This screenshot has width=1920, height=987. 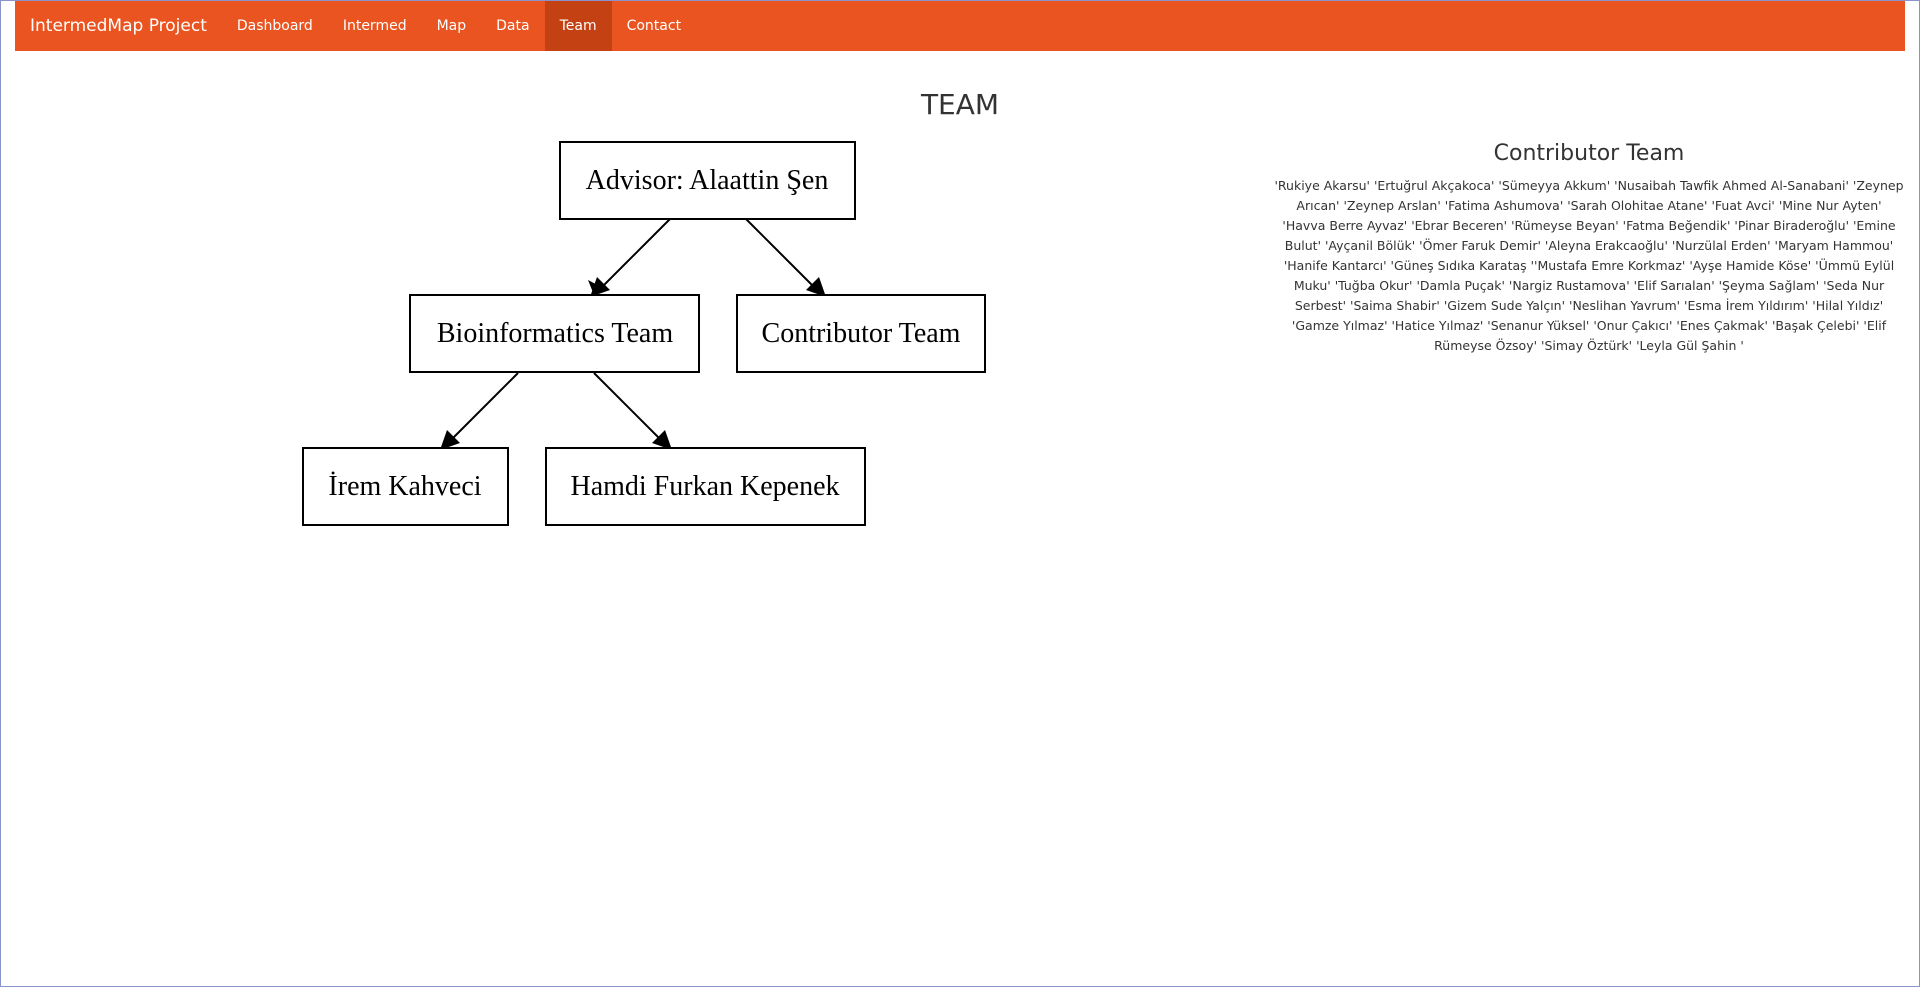 What do you see at coordinates (275, 26) in the screenshot?
I see `nav-dashboard: Dashboard` at bounding box center [275, 26].